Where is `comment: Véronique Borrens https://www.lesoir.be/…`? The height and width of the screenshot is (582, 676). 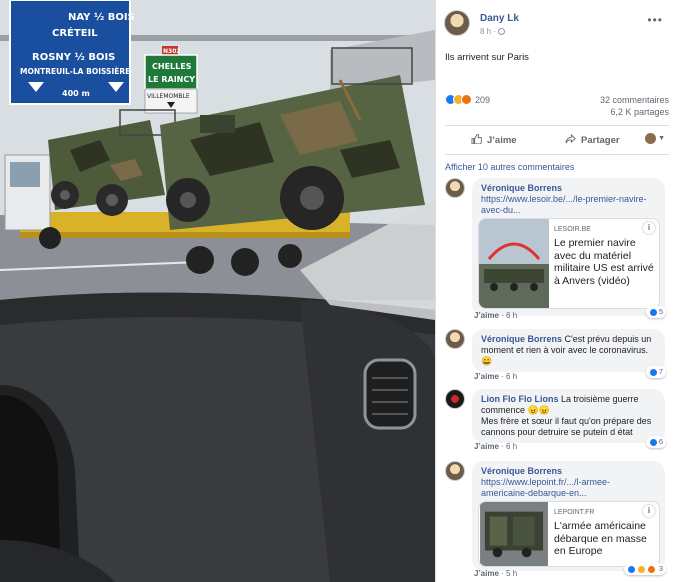
comment: Véronique Borrens https://www.lesoir.be/… is located at coordinates (557, 247).